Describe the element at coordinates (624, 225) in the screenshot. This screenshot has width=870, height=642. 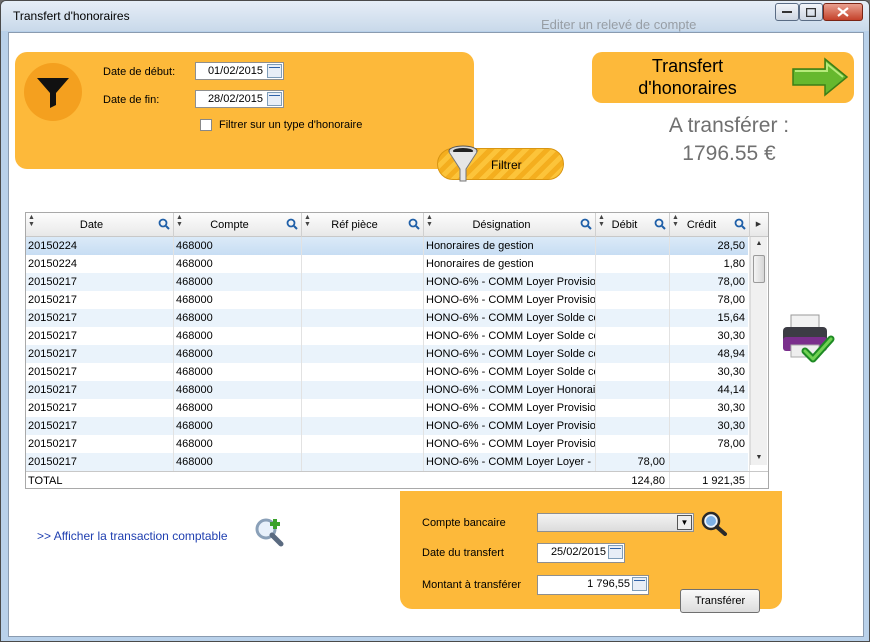
I see `column-header-debit-label: Débit` at that location.